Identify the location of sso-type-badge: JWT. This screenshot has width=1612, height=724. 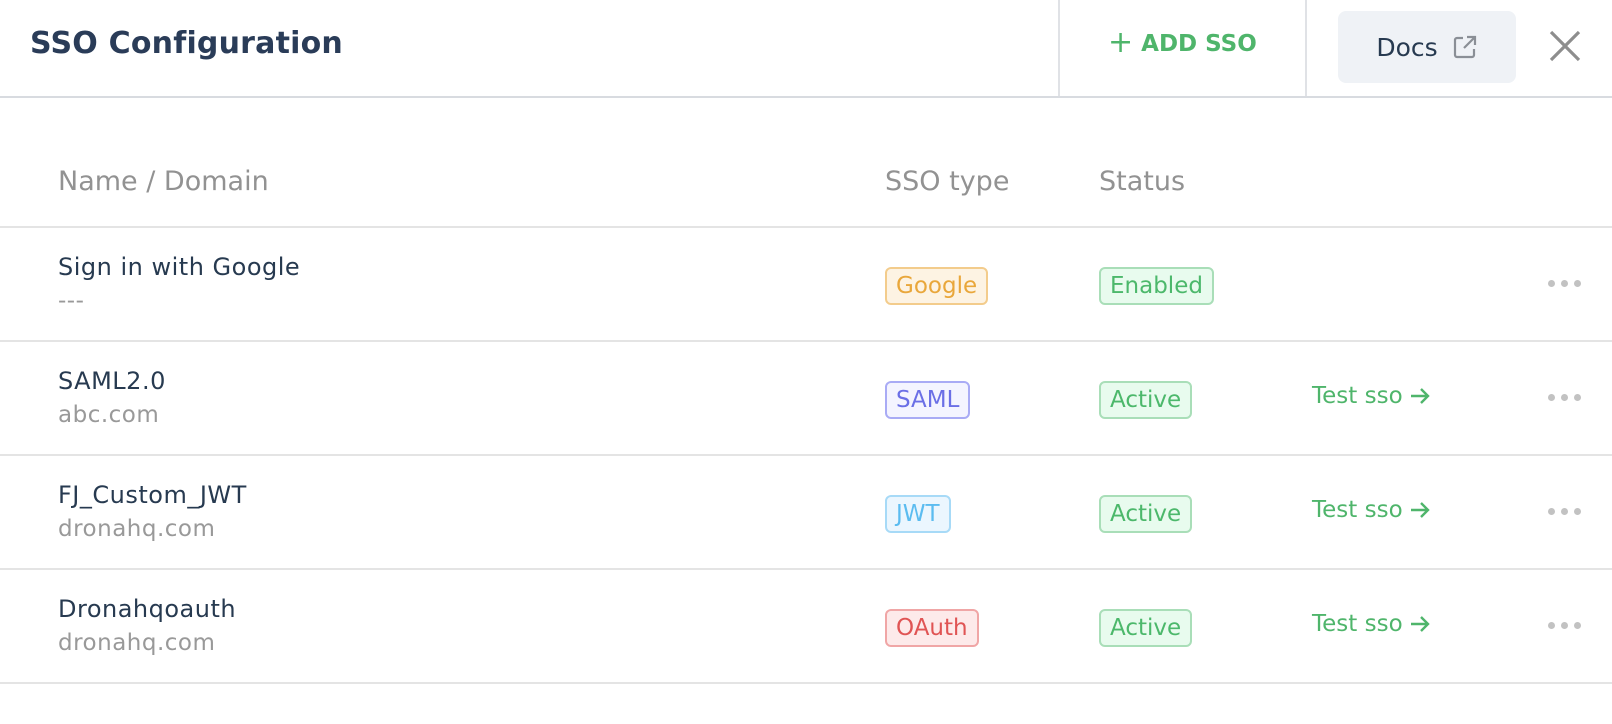
(918, 514).